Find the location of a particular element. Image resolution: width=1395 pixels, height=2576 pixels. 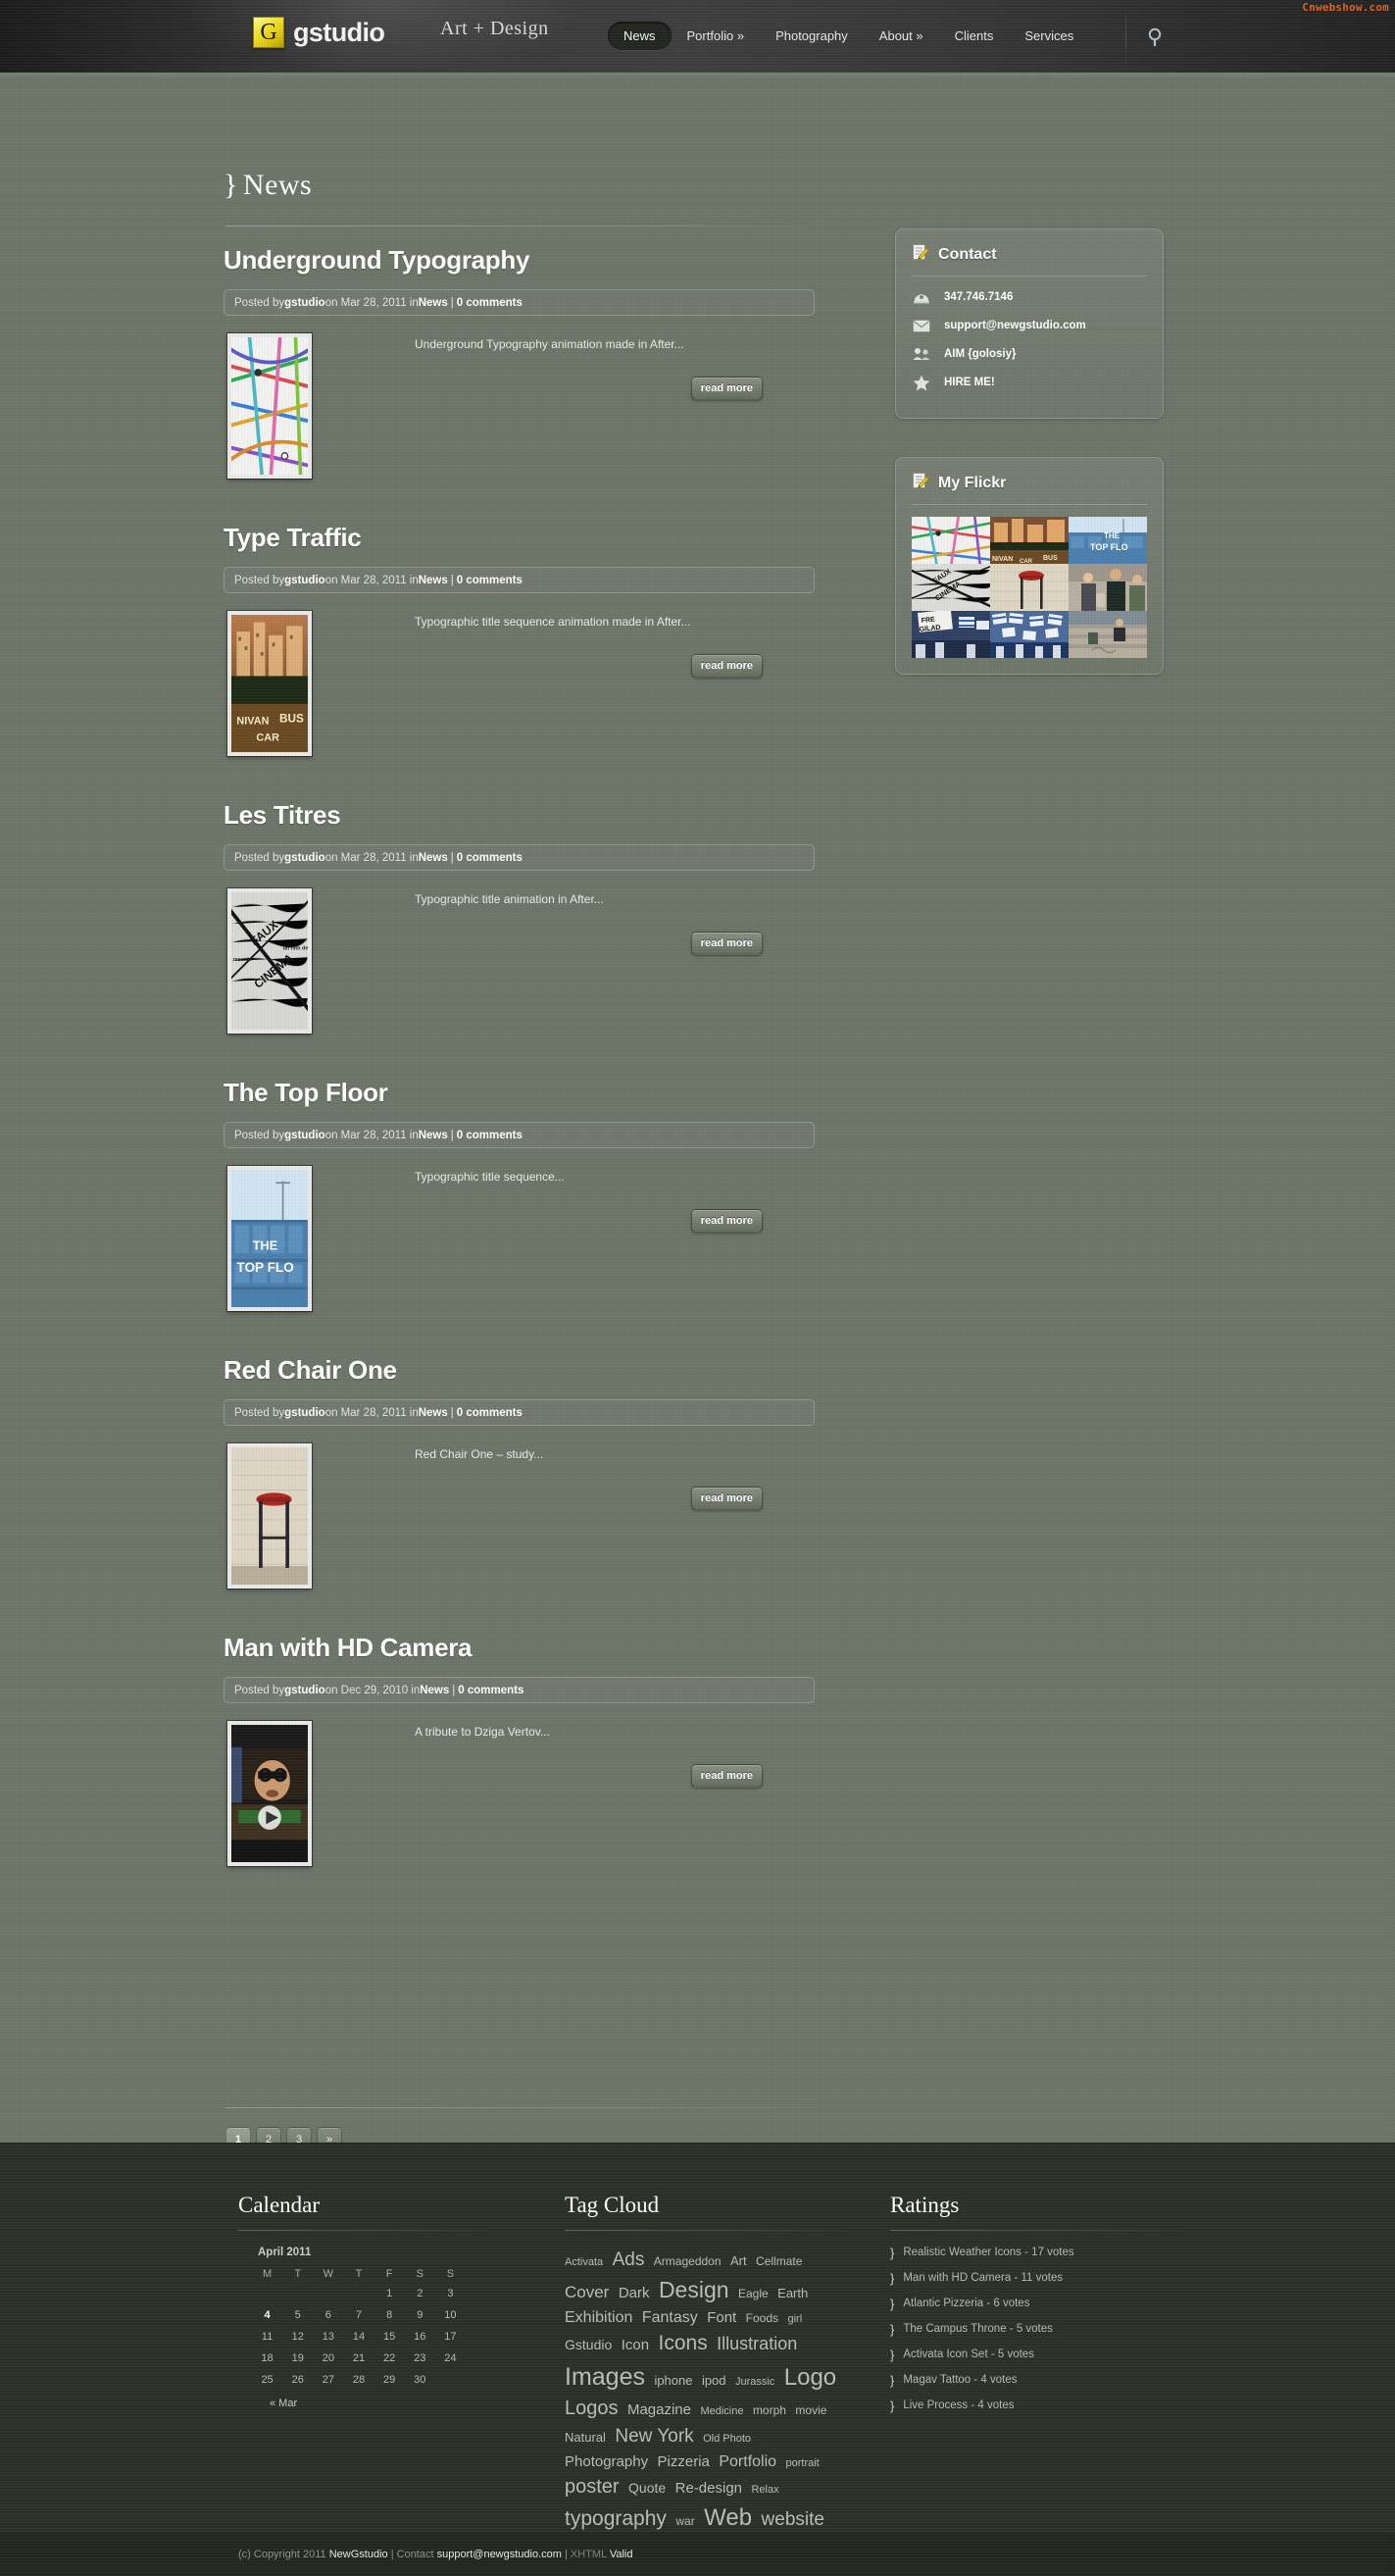

red-chair-photo is located at coordinates (1030, 588).